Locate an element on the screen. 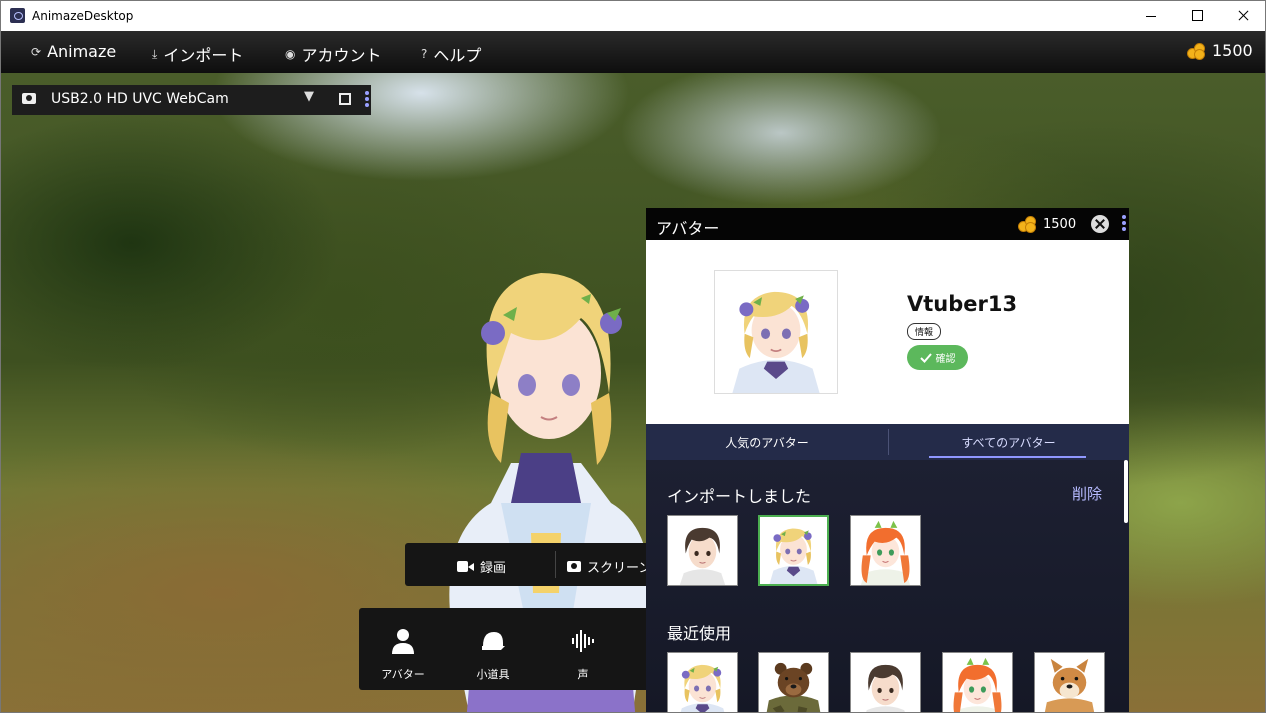 This screenshot has width=1266, height=713. camera-selector: USB2.0 HD UVC WebCam ▼ is located at coordinates (191, 100).